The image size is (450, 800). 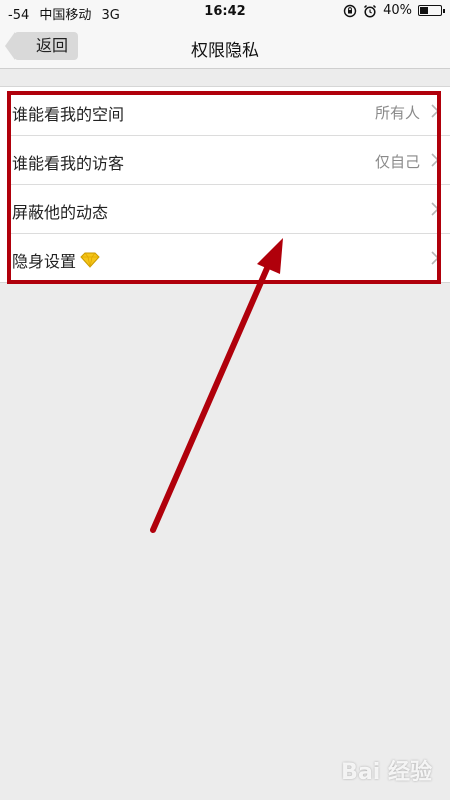 What do you see at coordinates (397, 162) in the screenshot?
I see `row-value: 仅自己` at bounding box center [397, 162].